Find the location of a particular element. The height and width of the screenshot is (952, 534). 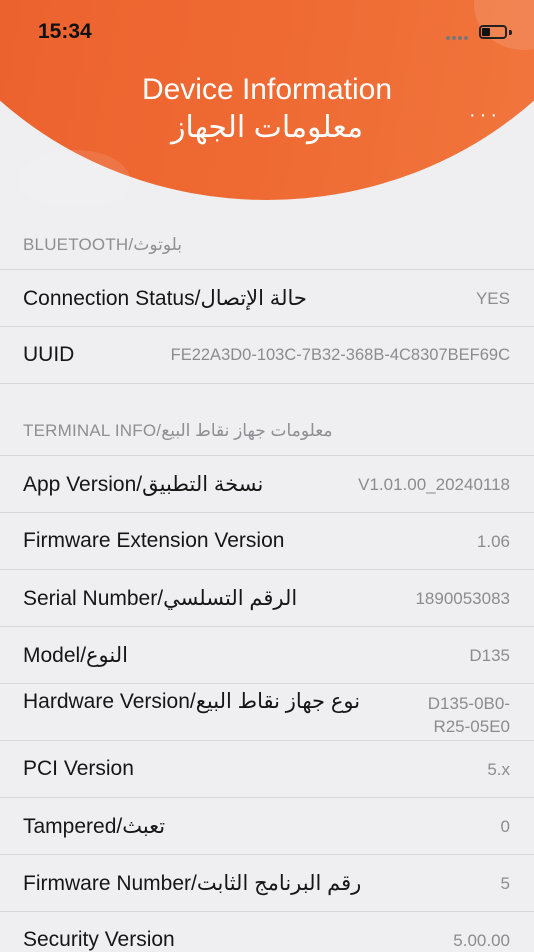

row-value: YES is located at coordinates (492, 298).